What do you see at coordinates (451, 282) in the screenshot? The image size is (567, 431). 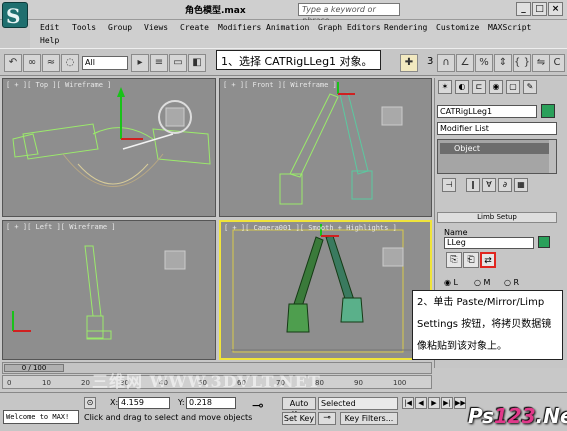 I see `radio-left: ◉ L` at bounding box center [451, 282].